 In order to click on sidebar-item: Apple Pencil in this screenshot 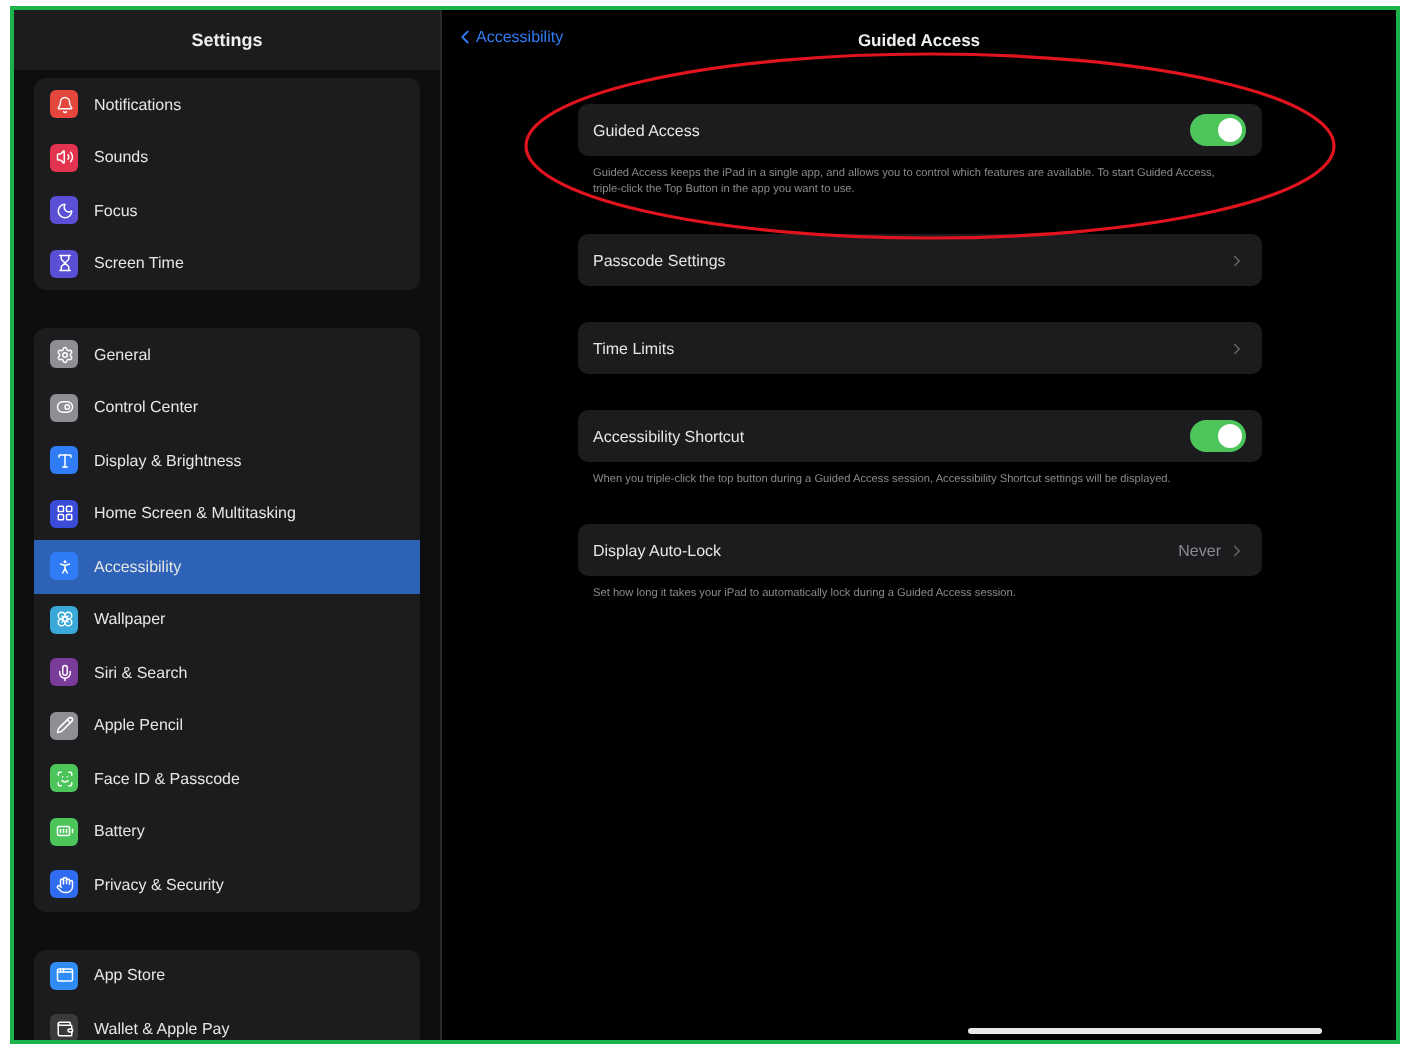, I will do `click(227, 725)`.